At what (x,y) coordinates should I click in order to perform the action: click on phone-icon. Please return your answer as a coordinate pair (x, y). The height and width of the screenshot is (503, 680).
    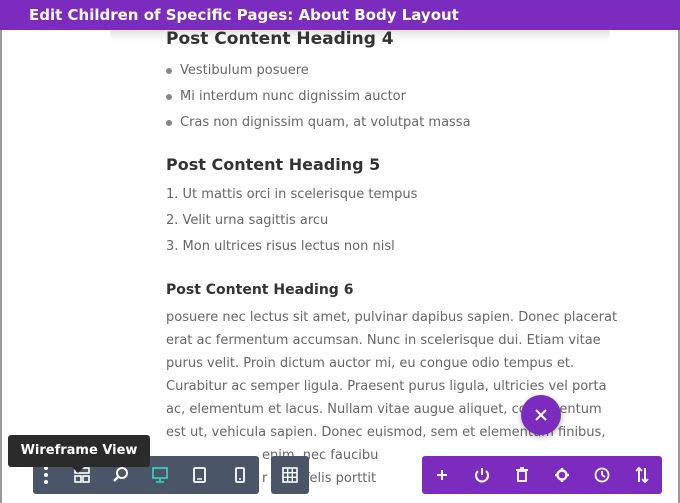
    Looking at the image, I should click on (240, 475).